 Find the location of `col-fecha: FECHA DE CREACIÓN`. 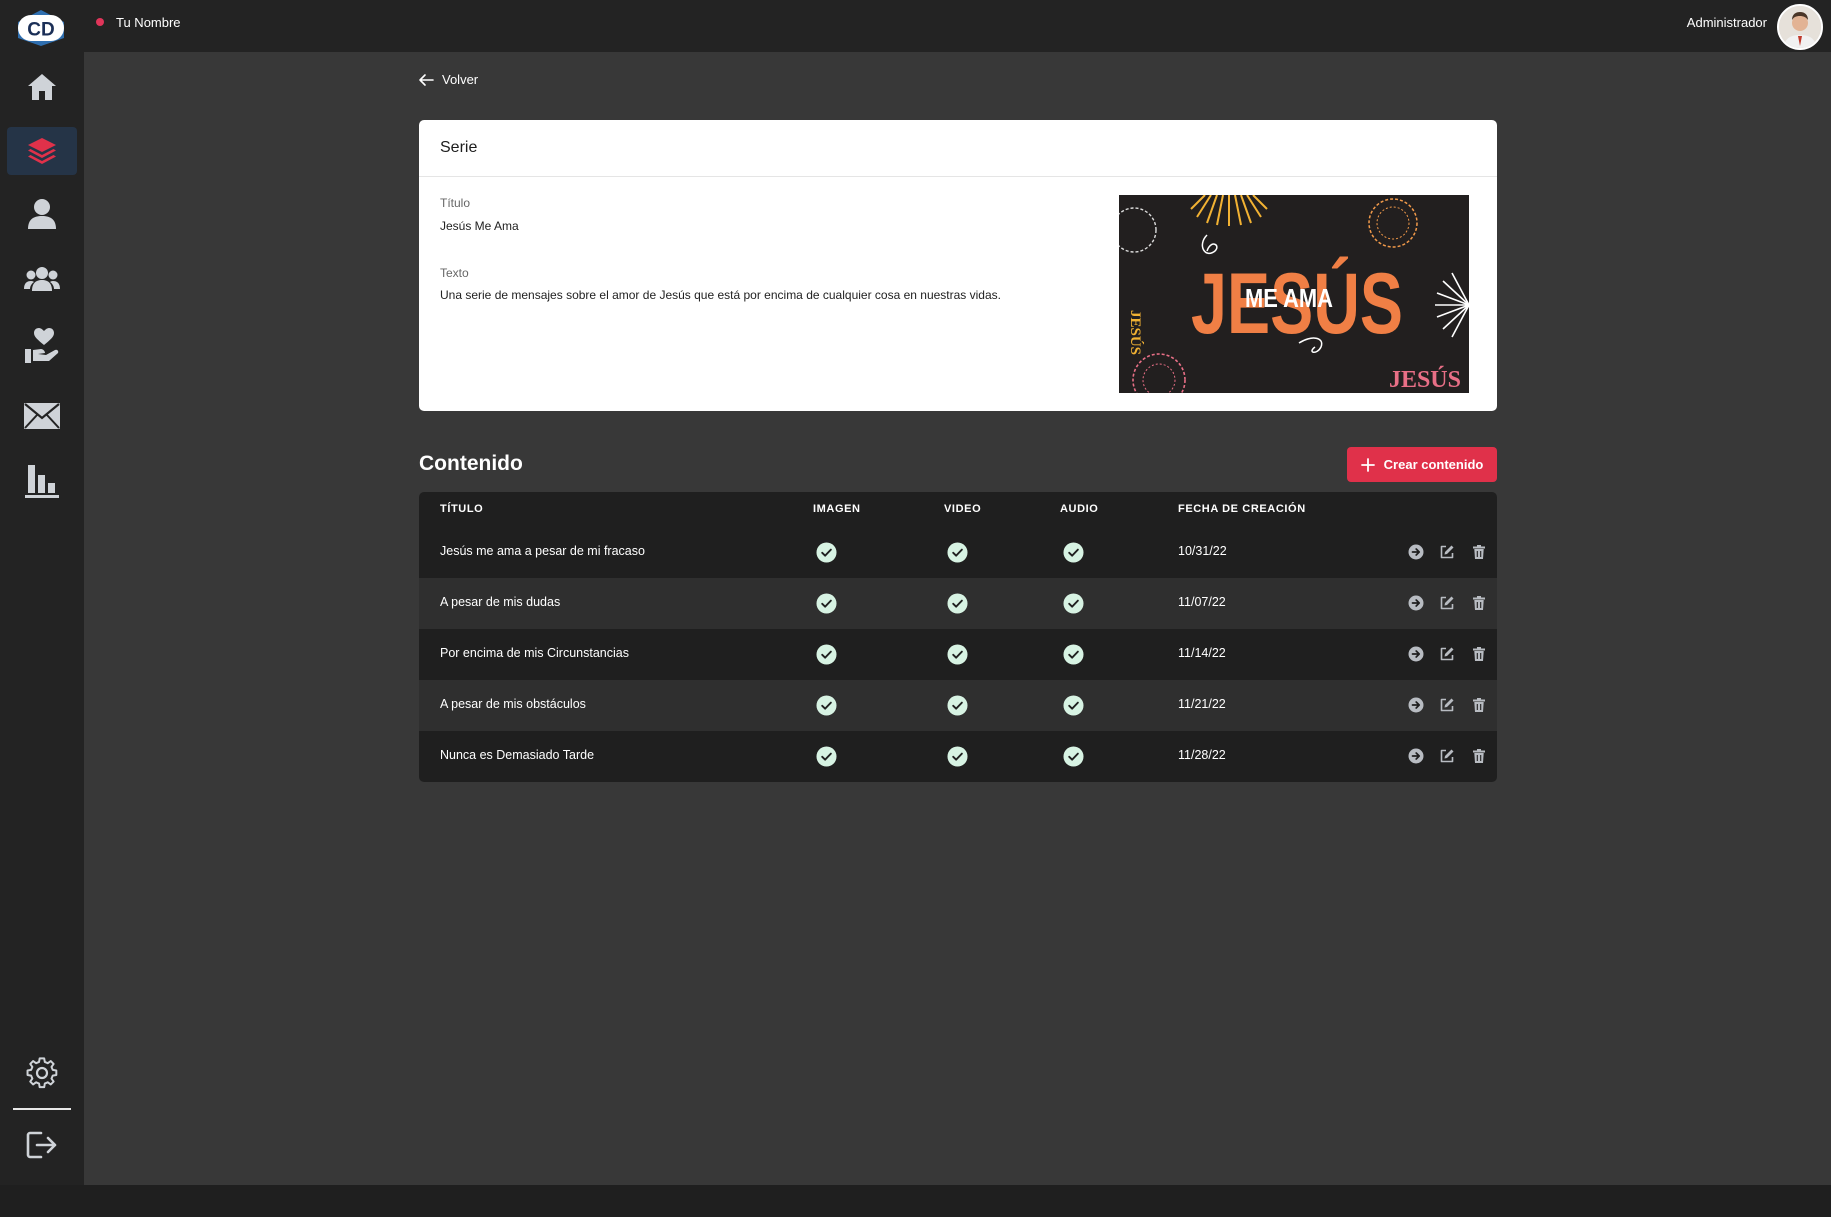

col-fecha: FECHA DE CREACIÓN is located at coordinates (1242, 509).